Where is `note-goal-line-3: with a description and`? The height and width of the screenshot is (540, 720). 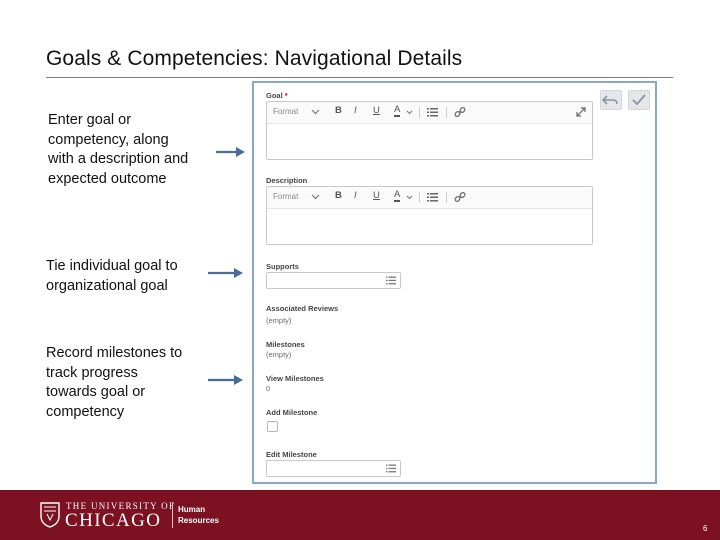 note-goal-line-3: with a description and is located at coordinates (118, 159).